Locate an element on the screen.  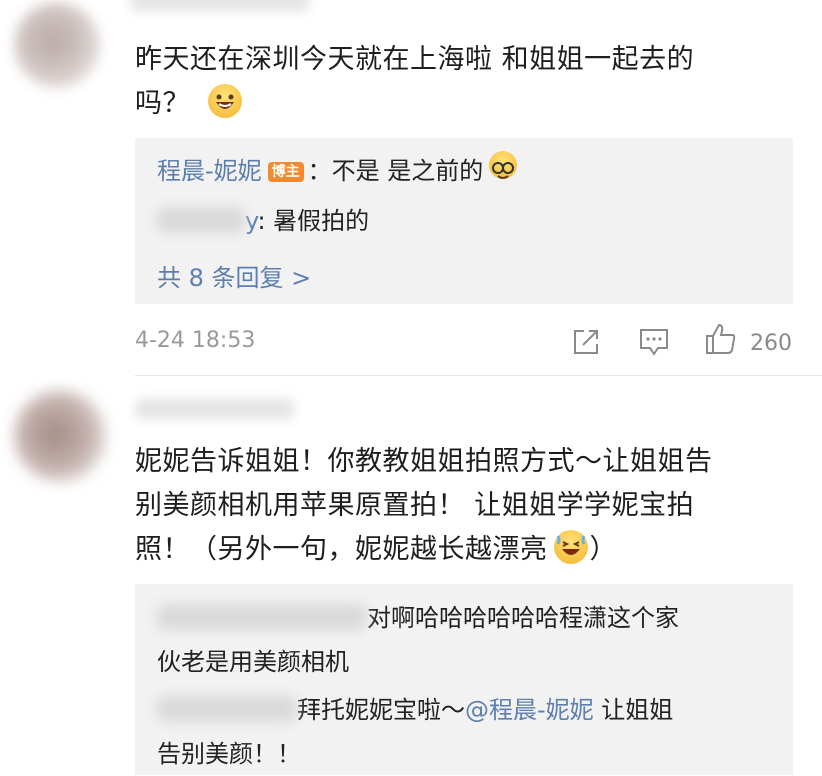
reply-text: 对啊哈哈哈哈哈哈程潇这个家 is located at coordinates (523, 618).